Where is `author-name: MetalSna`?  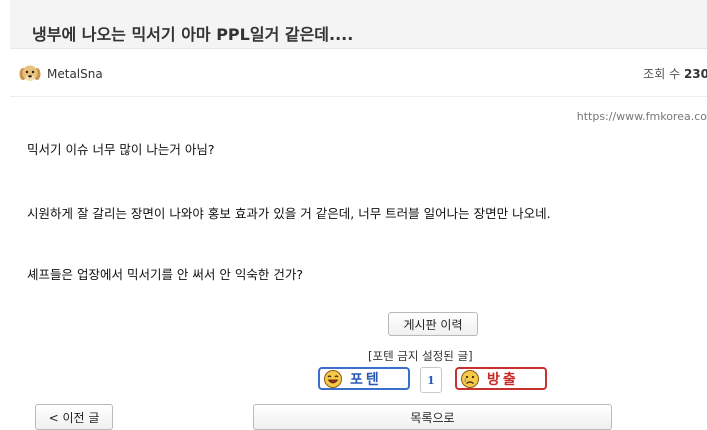 author-name: MetalSna is located at coordinates (75, 74).